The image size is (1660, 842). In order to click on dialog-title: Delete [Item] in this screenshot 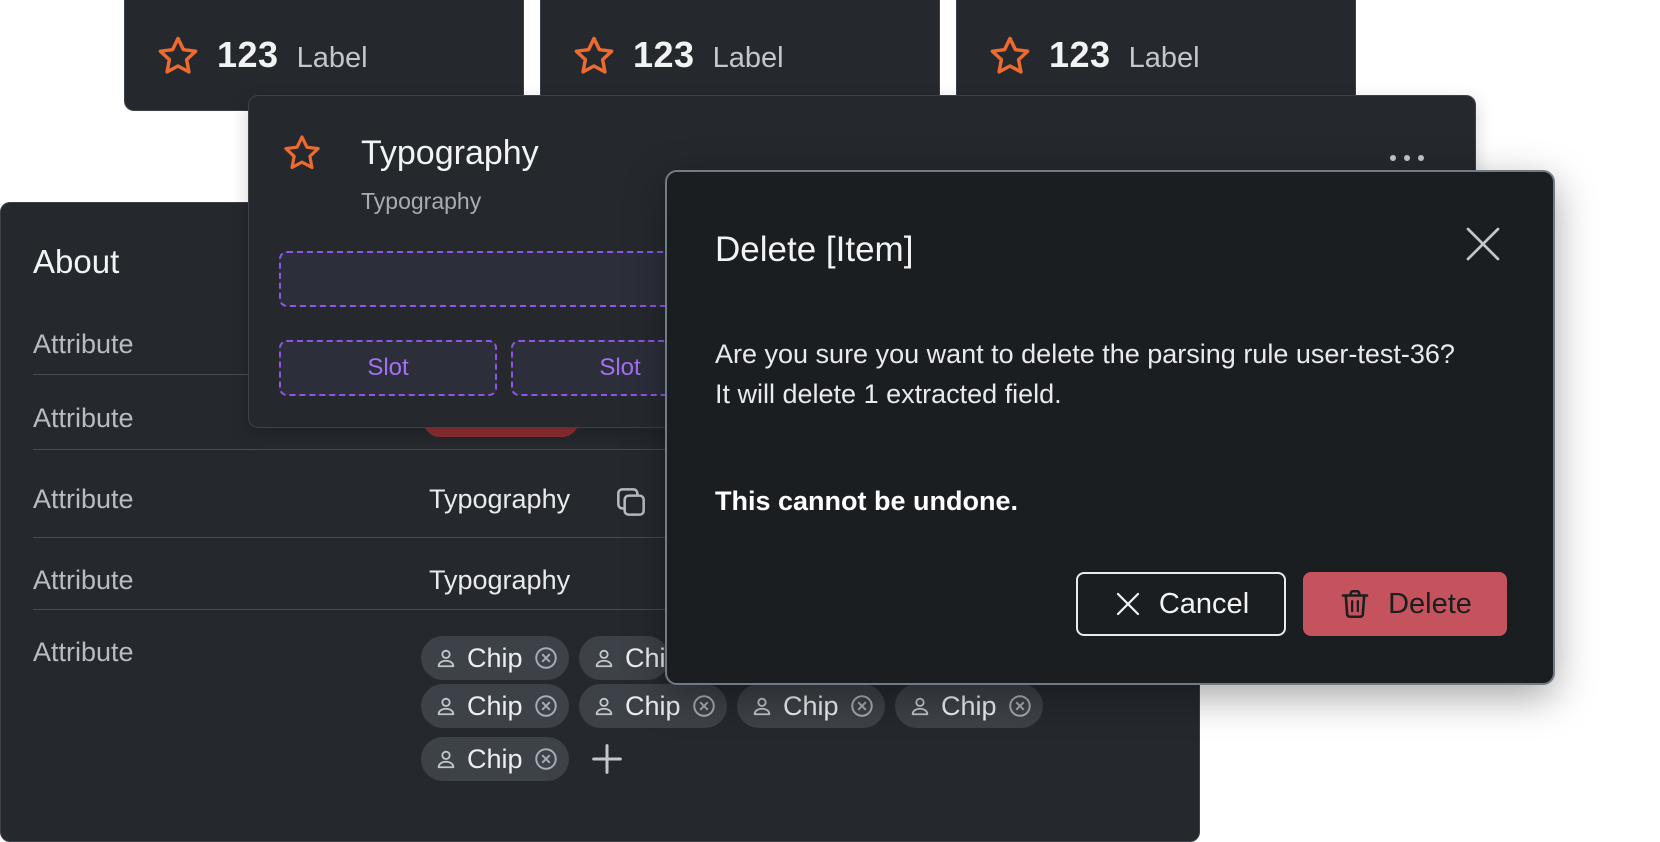, I will do `click(814, 249)`.